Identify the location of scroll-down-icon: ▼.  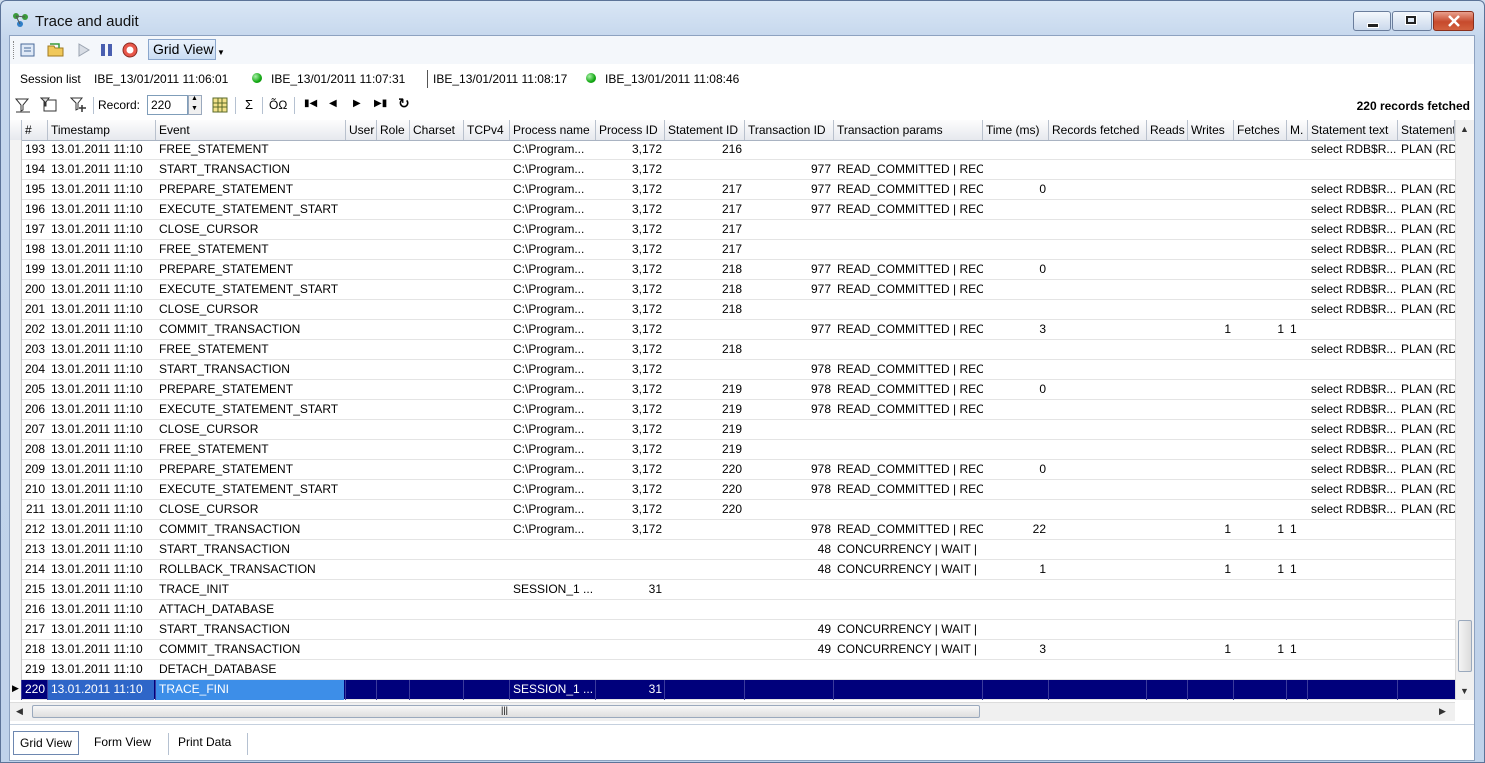
(1464, 691).